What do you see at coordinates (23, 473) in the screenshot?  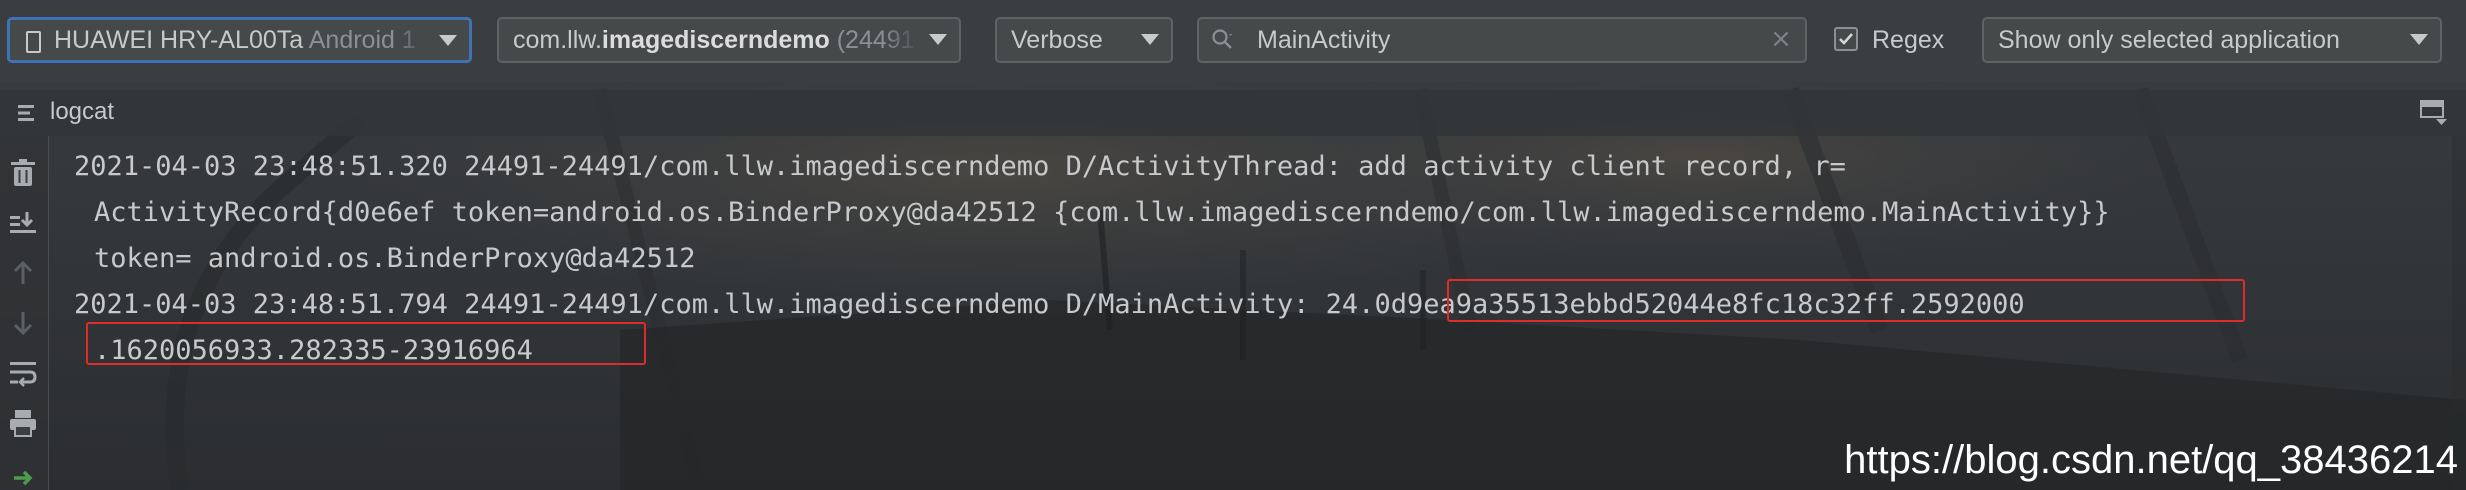 I see `restart-icon` at bounding box center [23, 473].